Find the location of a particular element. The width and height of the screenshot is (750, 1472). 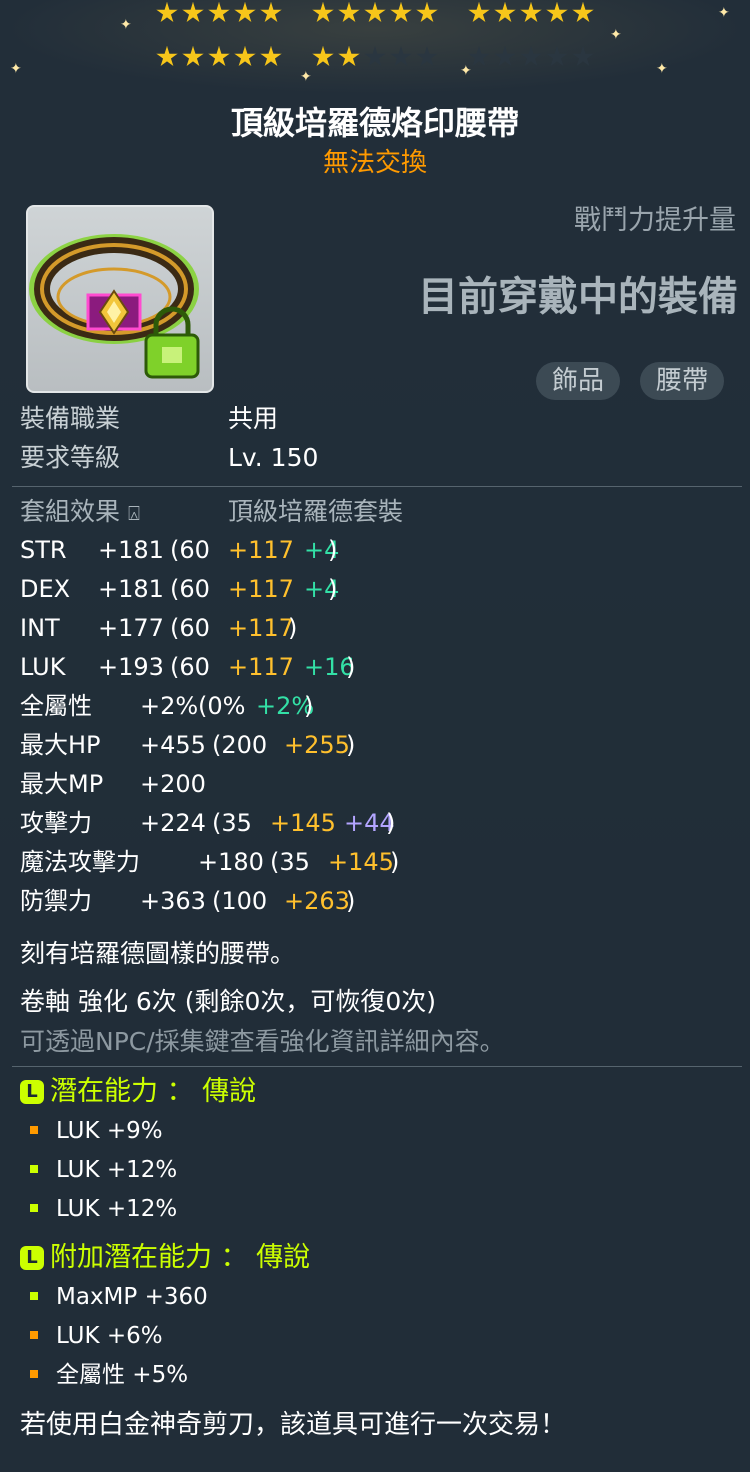

stat-magic-attack: 魔法攻擊力 +180 (35 +145 ) is located at coordinates (209, 862).